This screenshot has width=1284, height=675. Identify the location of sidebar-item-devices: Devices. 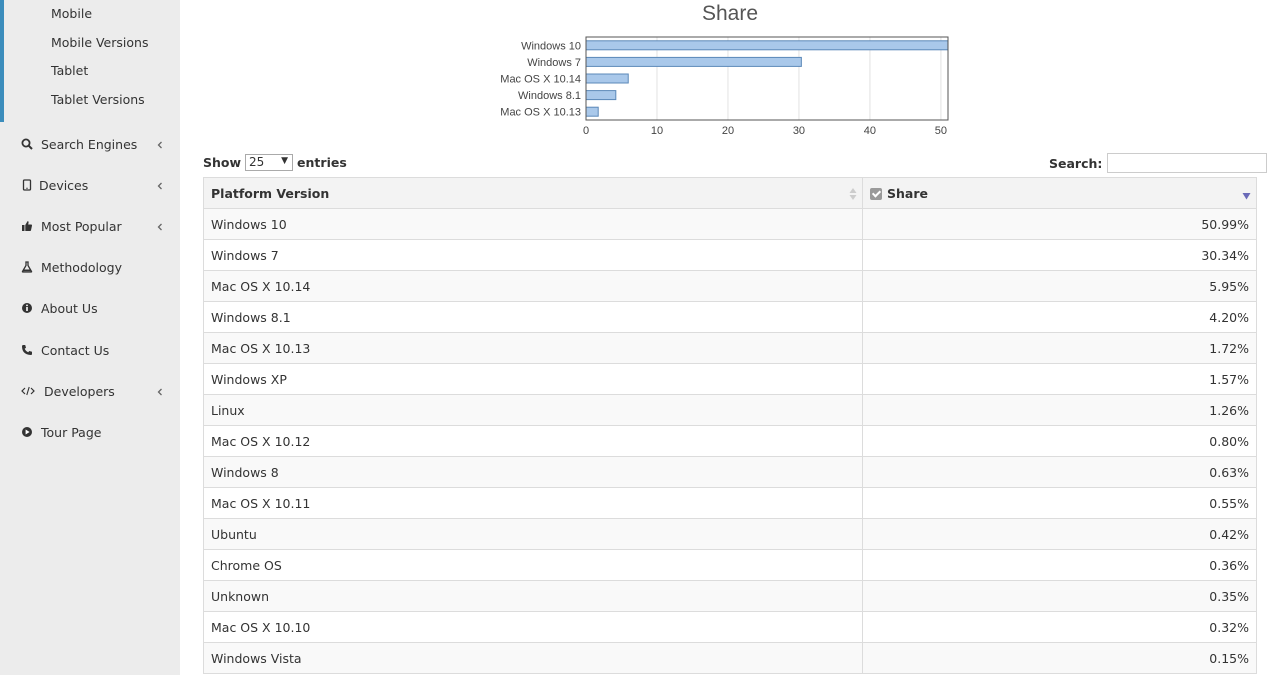
(90, 185).